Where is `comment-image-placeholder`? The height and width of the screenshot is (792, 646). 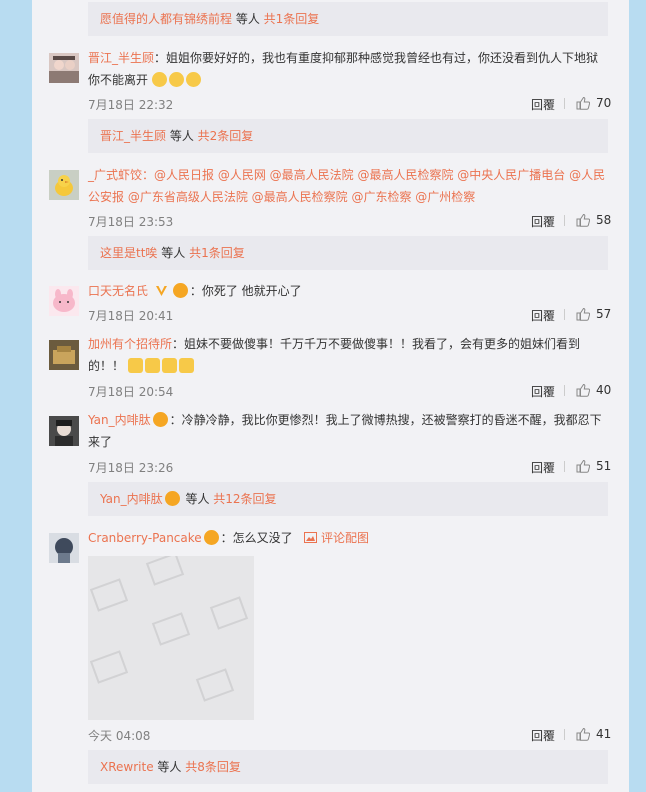
comment-image-placeholder is located at coordinates (171, 638).